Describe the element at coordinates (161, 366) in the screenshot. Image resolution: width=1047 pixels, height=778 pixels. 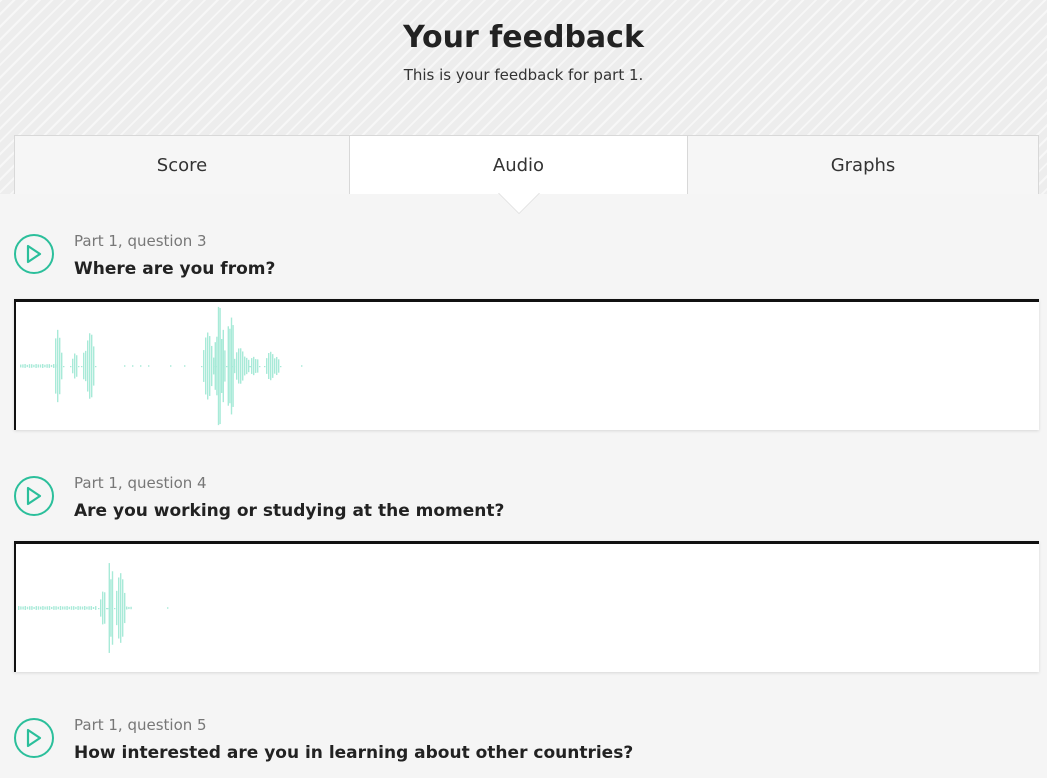
I see `waveform-graphic` at that location.